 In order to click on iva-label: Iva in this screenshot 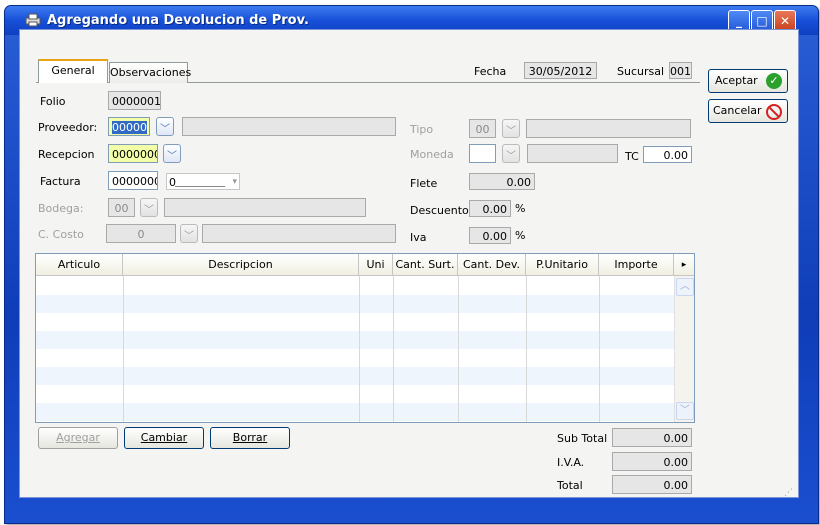, I will do `click(418, 237)`.